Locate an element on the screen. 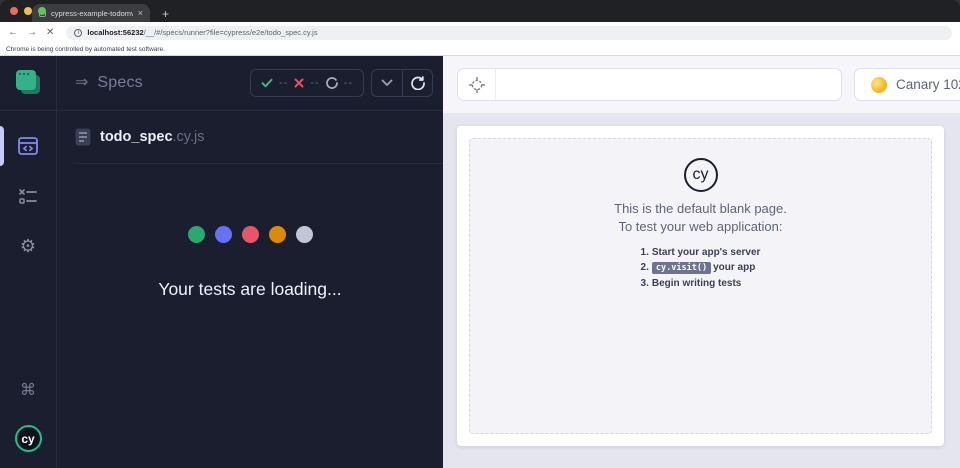  page-info-icon: i is located at coordinates (78, 32).